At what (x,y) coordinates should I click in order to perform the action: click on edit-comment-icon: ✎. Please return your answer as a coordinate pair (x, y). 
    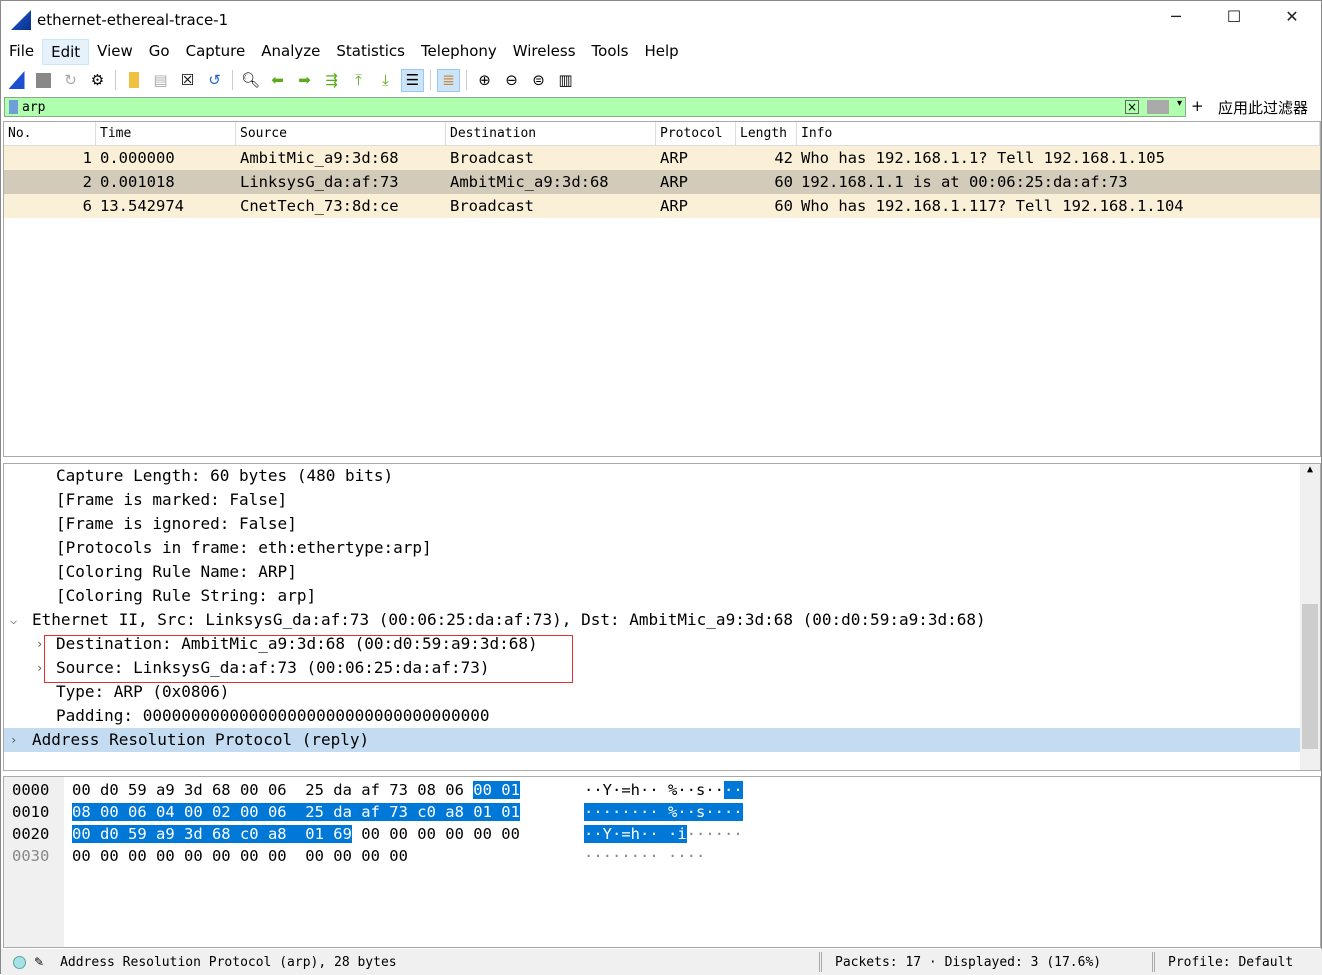
    Looking at the image, I should click on (39, 962).